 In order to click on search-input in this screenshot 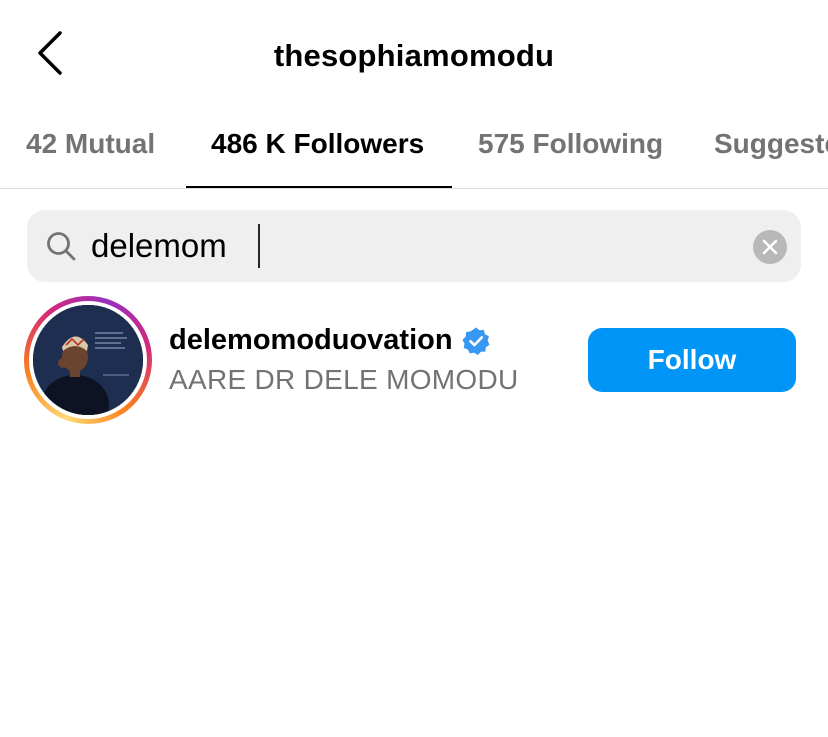, I will do `click(411, 246)`.